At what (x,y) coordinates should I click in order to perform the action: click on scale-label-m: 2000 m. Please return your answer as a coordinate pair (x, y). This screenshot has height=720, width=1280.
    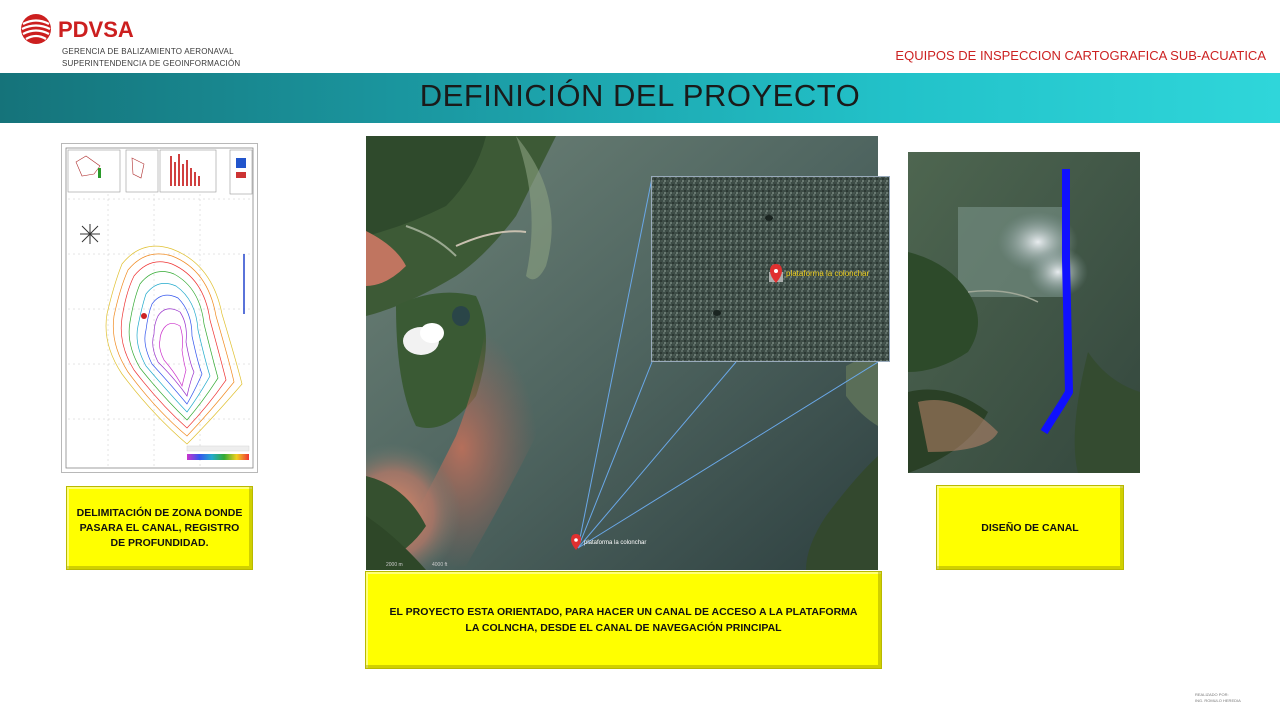
    Looking at the image, I should click on (394, 565).